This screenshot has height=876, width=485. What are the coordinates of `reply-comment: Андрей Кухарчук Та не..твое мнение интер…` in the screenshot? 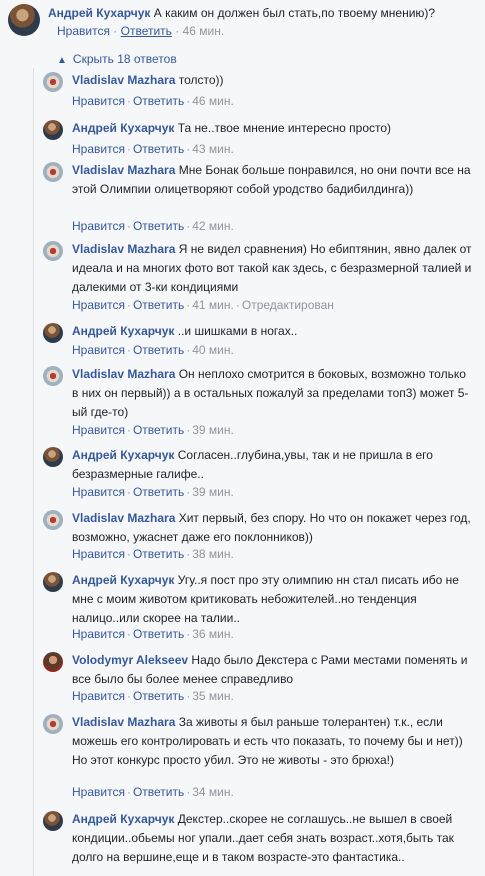 It's located at (272, 128).